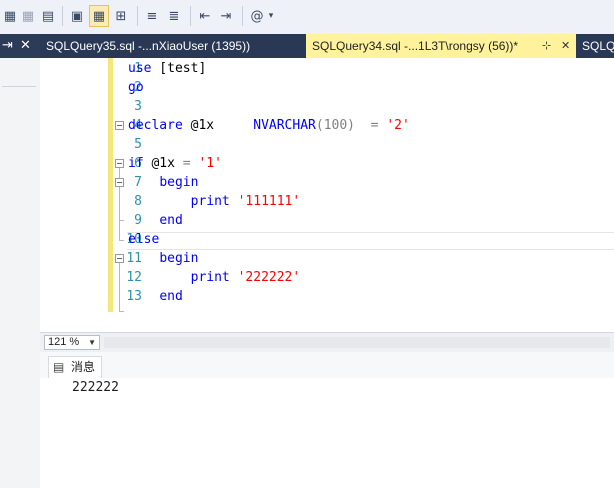 The width and height of the screenshot is (614, 488). What do you see at coordinates (226, 16) in the screenshot?
I see `indent-icon: ⇥` at bounding box center [226, 16].